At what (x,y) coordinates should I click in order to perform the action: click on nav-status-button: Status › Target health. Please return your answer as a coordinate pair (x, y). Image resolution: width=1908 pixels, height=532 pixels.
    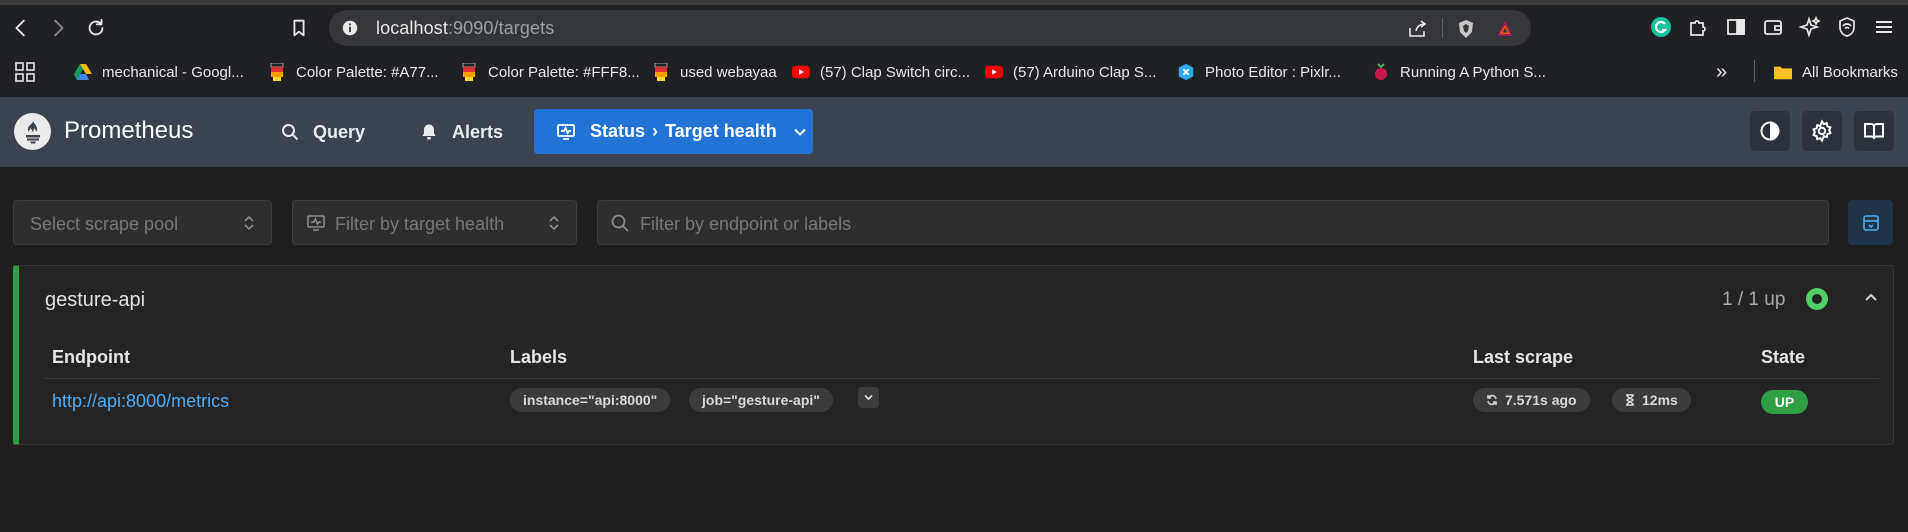
    Looking at the image, I should click on (673, 131).